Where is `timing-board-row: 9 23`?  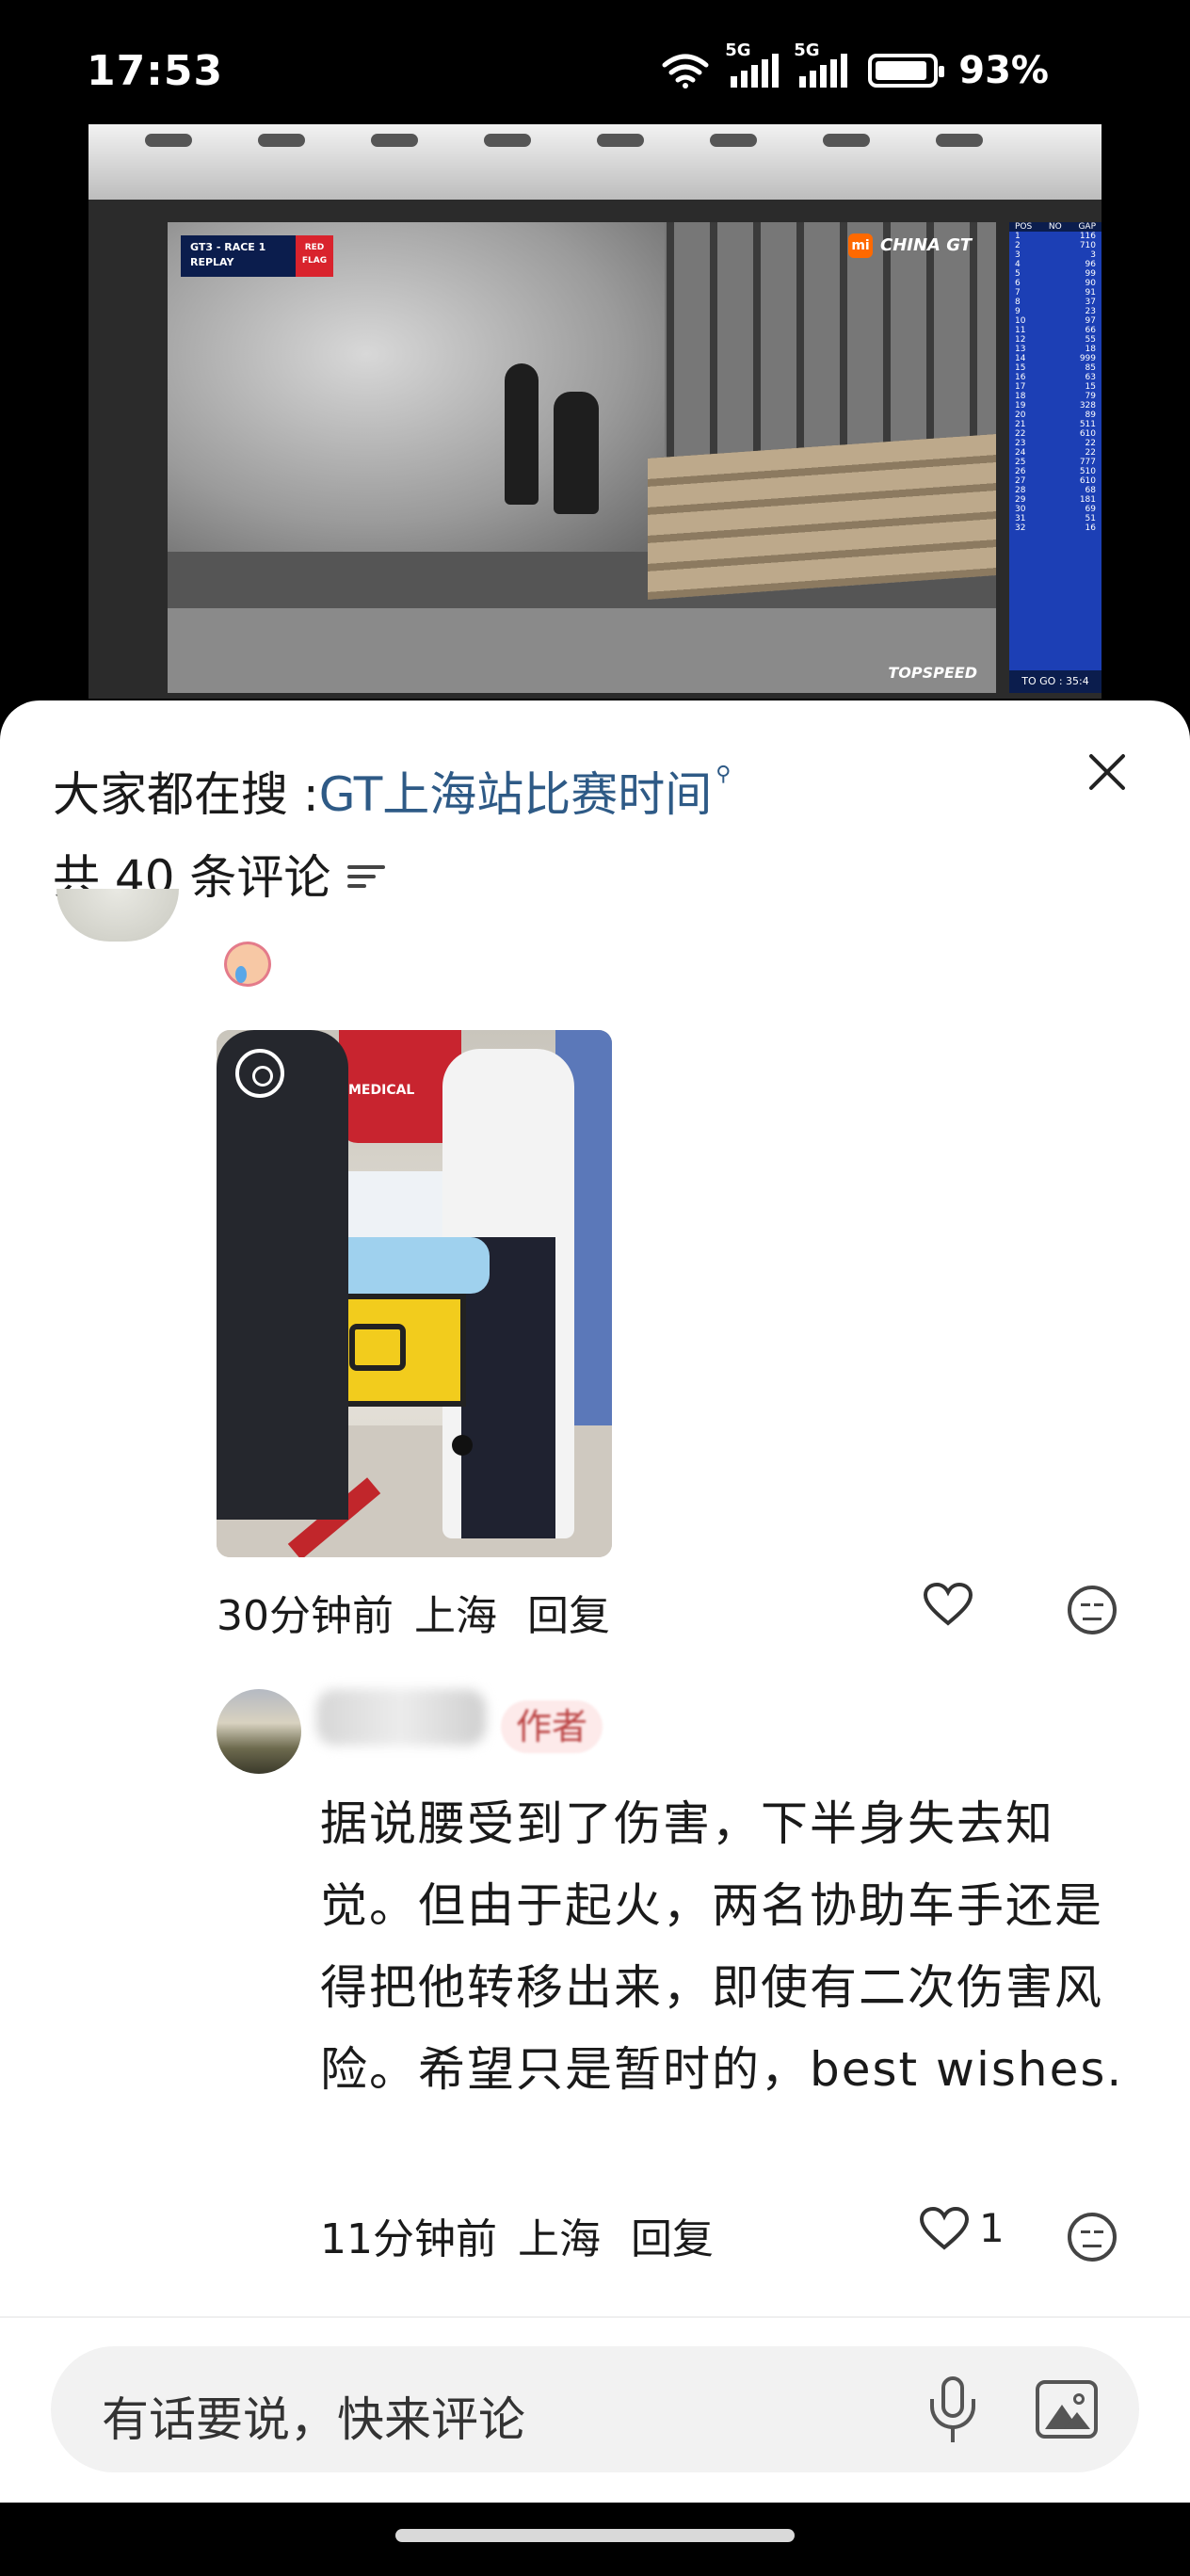 timing-board-row: 9 23 is located at coordinates (1055, 311).